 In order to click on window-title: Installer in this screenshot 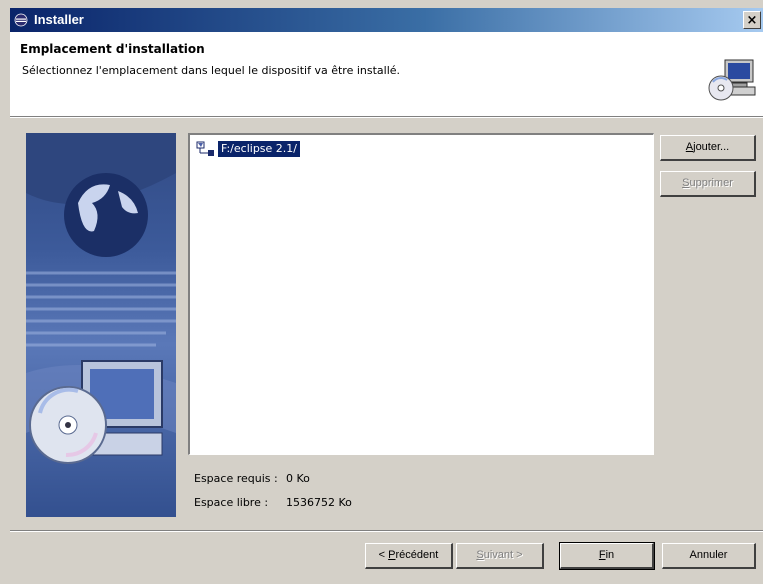, I will do `click(59, 19)`.